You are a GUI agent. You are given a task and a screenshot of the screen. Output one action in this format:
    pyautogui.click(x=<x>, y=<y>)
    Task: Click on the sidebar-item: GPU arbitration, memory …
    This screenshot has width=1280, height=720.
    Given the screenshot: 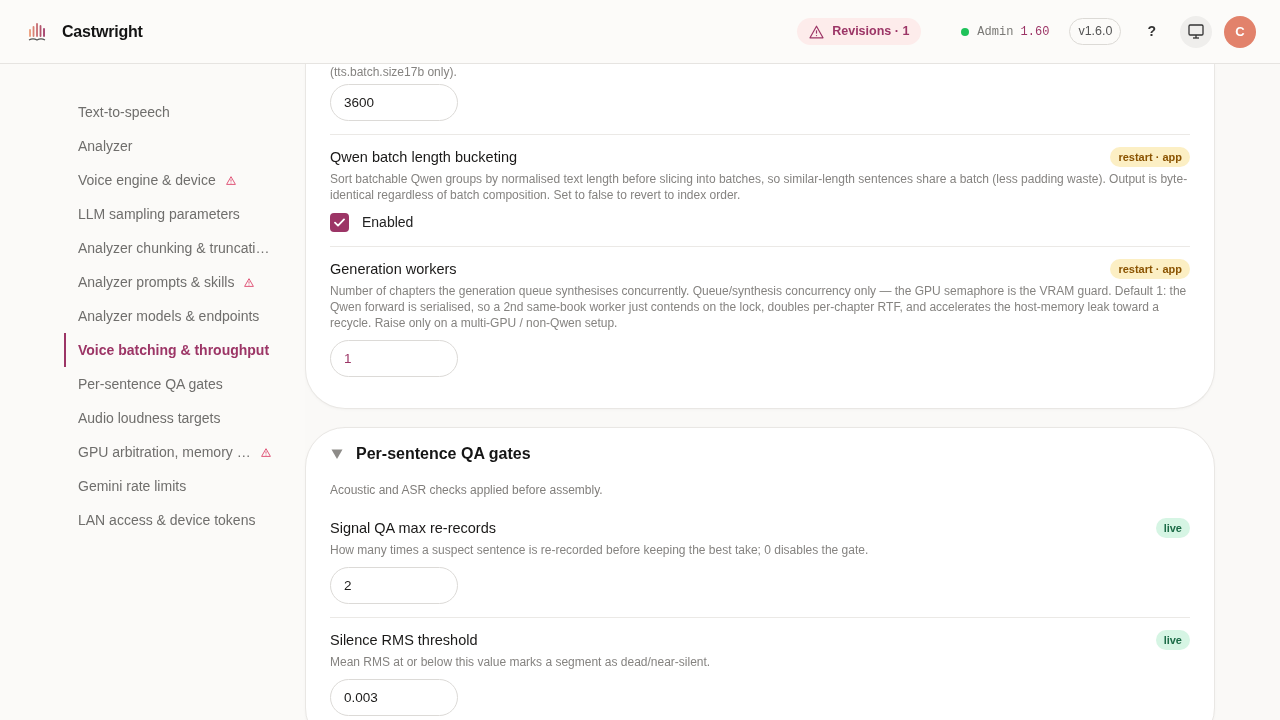 What is the action you would take?
    pyautogui.click(x=184, y=452)
    